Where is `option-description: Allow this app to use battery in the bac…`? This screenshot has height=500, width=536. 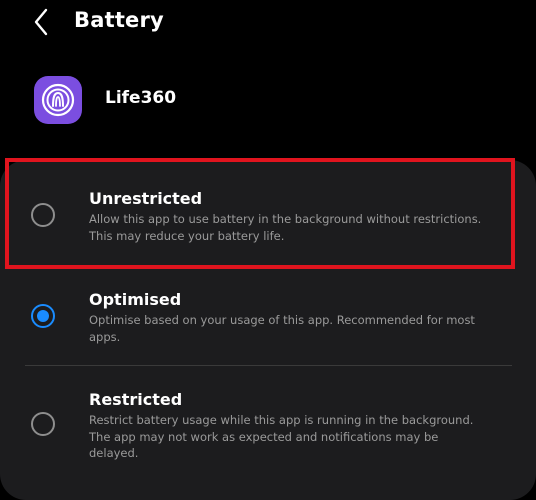 option-description: Allow this app to use battery in the bac… is located at coordinates (285, 227).